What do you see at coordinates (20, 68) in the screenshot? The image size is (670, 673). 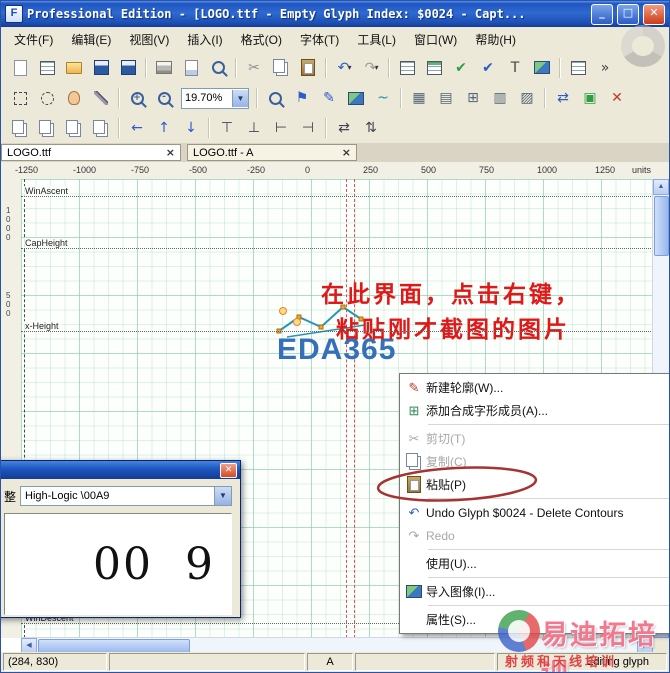 I see `new-button` at bounding box center [20, 68].